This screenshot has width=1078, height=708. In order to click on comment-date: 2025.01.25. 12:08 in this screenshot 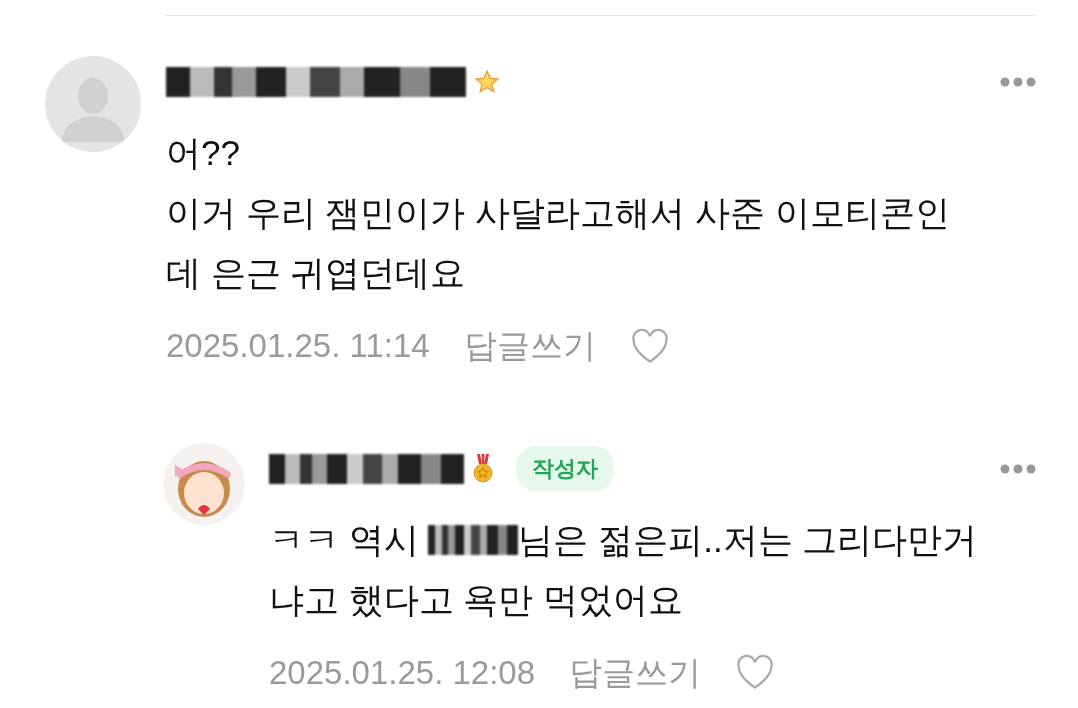, I will do `click(402, 672)`.